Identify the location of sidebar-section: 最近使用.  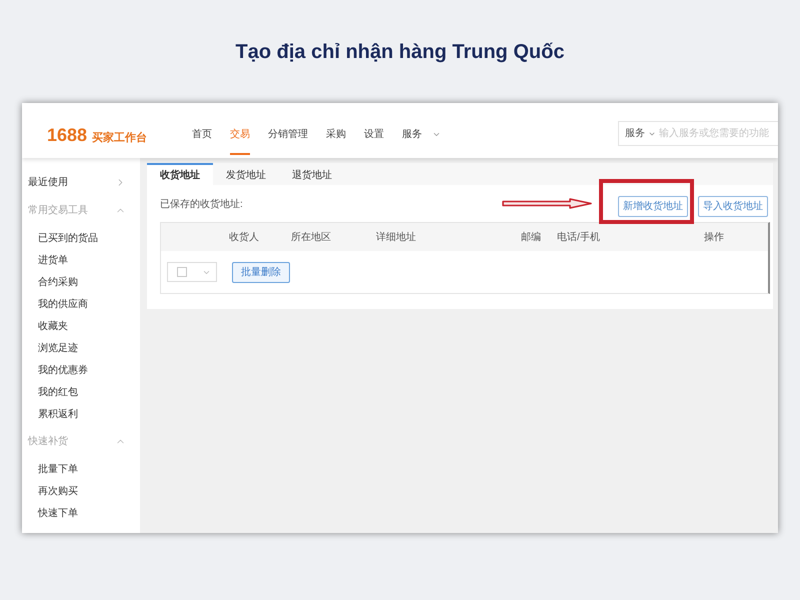
(81, 182).